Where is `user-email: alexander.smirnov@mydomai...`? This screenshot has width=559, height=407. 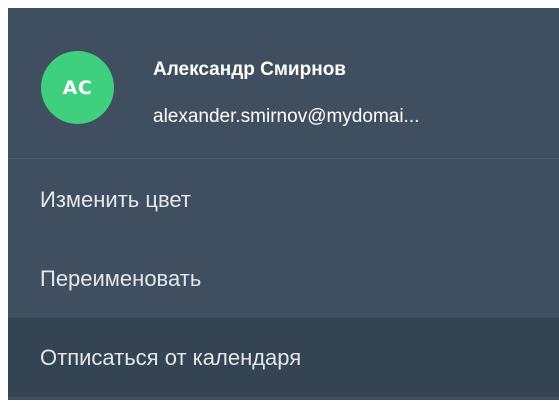
user-email: alexander.smirnov@mydomai... is located at coordinates (286, 116).